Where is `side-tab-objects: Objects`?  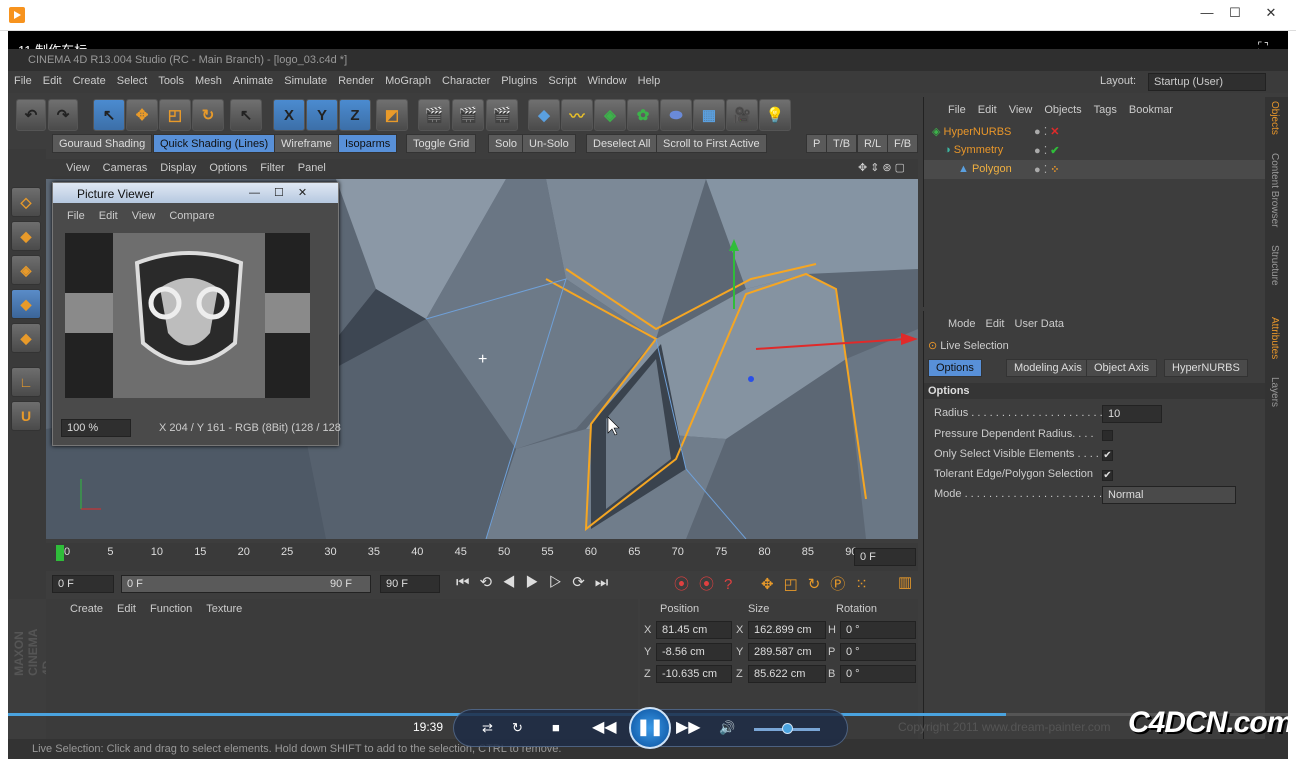
side-tab-objects: Objects is located at coordinates (1274, 118).